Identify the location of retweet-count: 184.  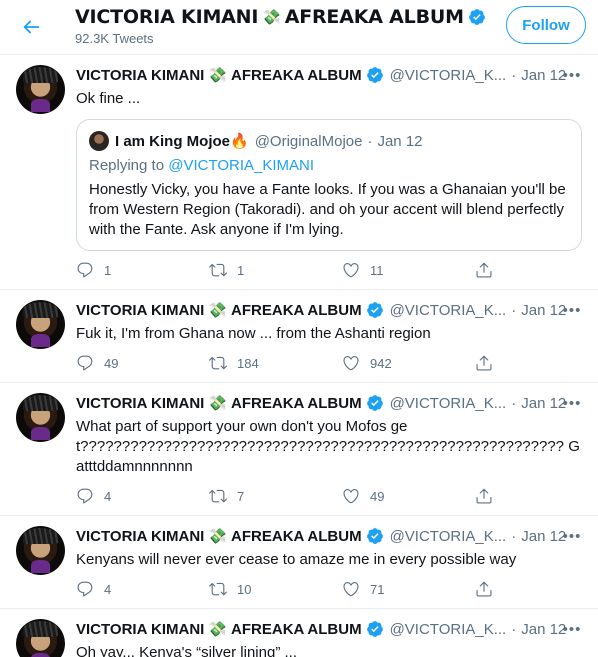
(248, 363).